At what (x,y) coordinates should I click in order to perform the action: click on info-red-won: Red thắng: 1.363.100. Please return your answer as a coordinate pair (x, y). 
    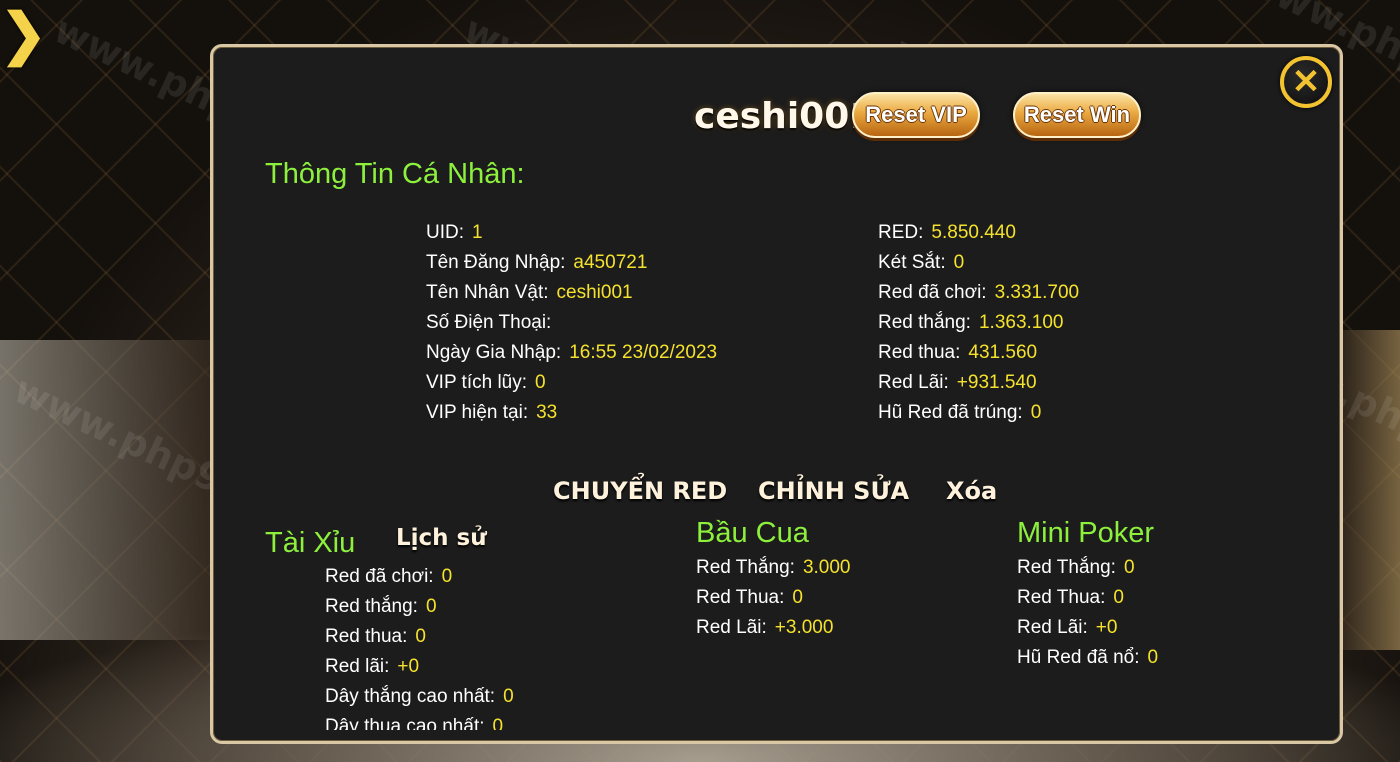
    Looking at the image, I should click on (971, 322).